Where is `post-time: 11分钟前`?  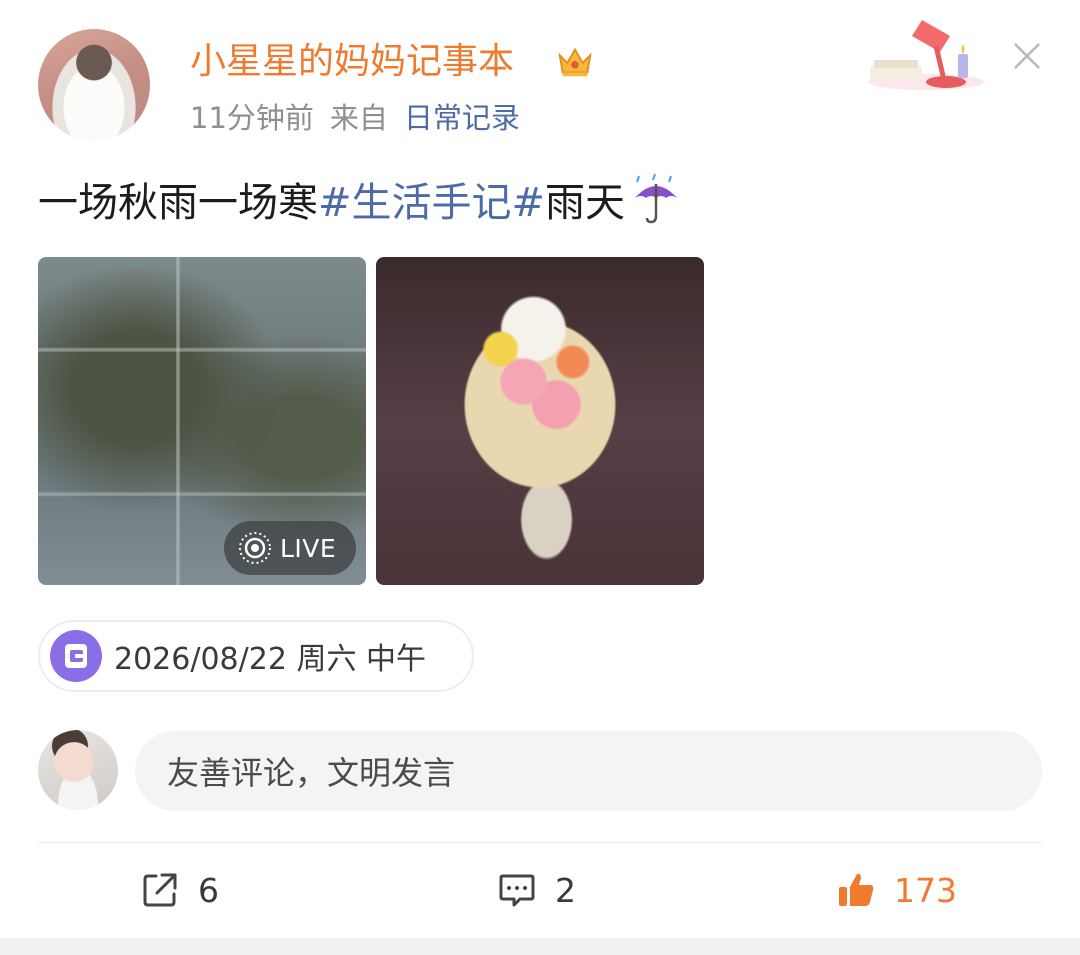 post-time: 11分钟前 is located at coordinates (252, 118).